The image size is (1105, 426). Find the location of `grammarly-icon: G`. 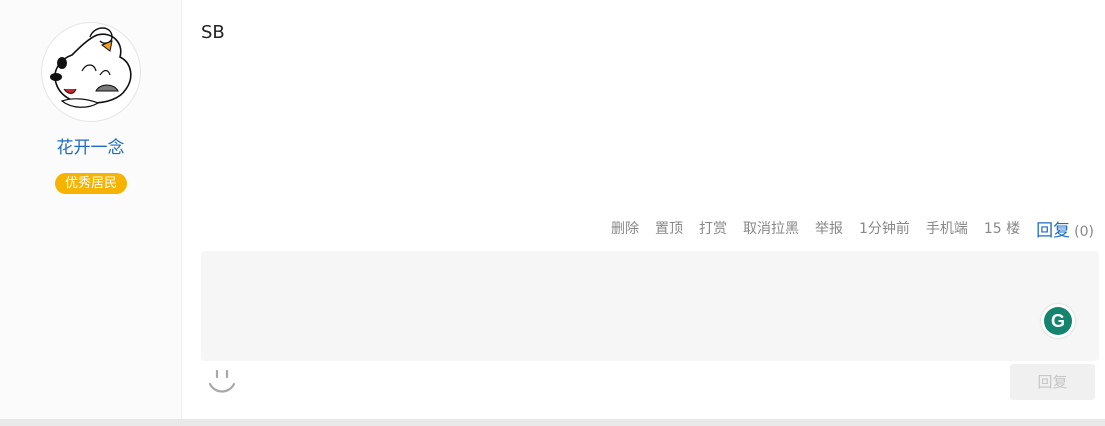

grammarly-icon: G is located at coordinates (1058, 321).